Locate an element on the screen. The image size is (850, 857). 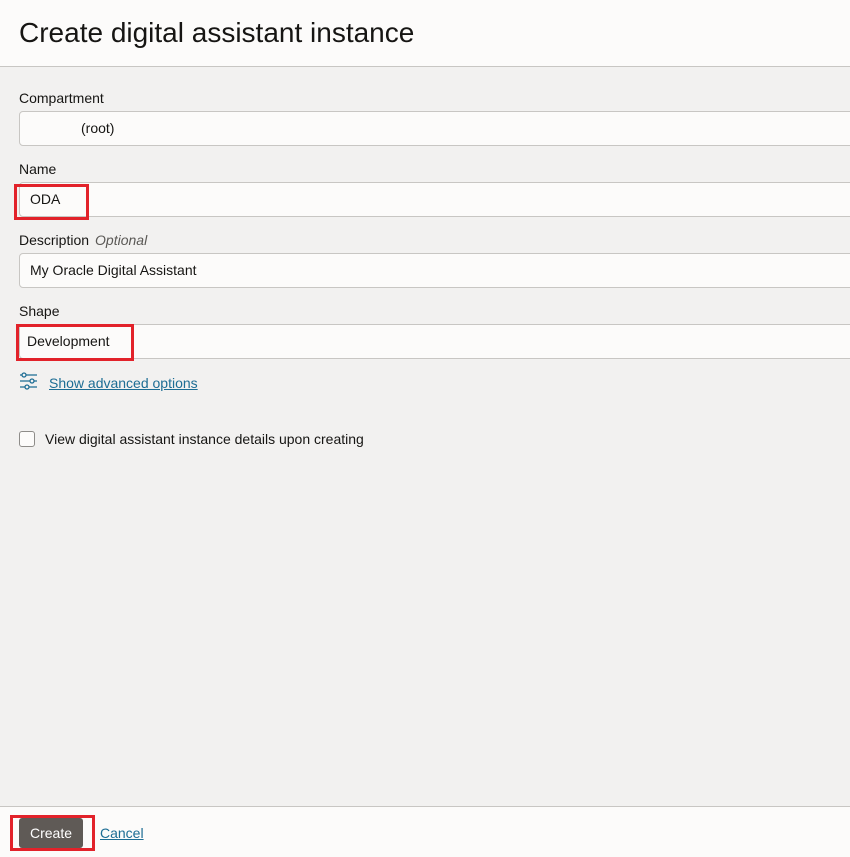
name-input: ODA is located at coordinates (434, 199).